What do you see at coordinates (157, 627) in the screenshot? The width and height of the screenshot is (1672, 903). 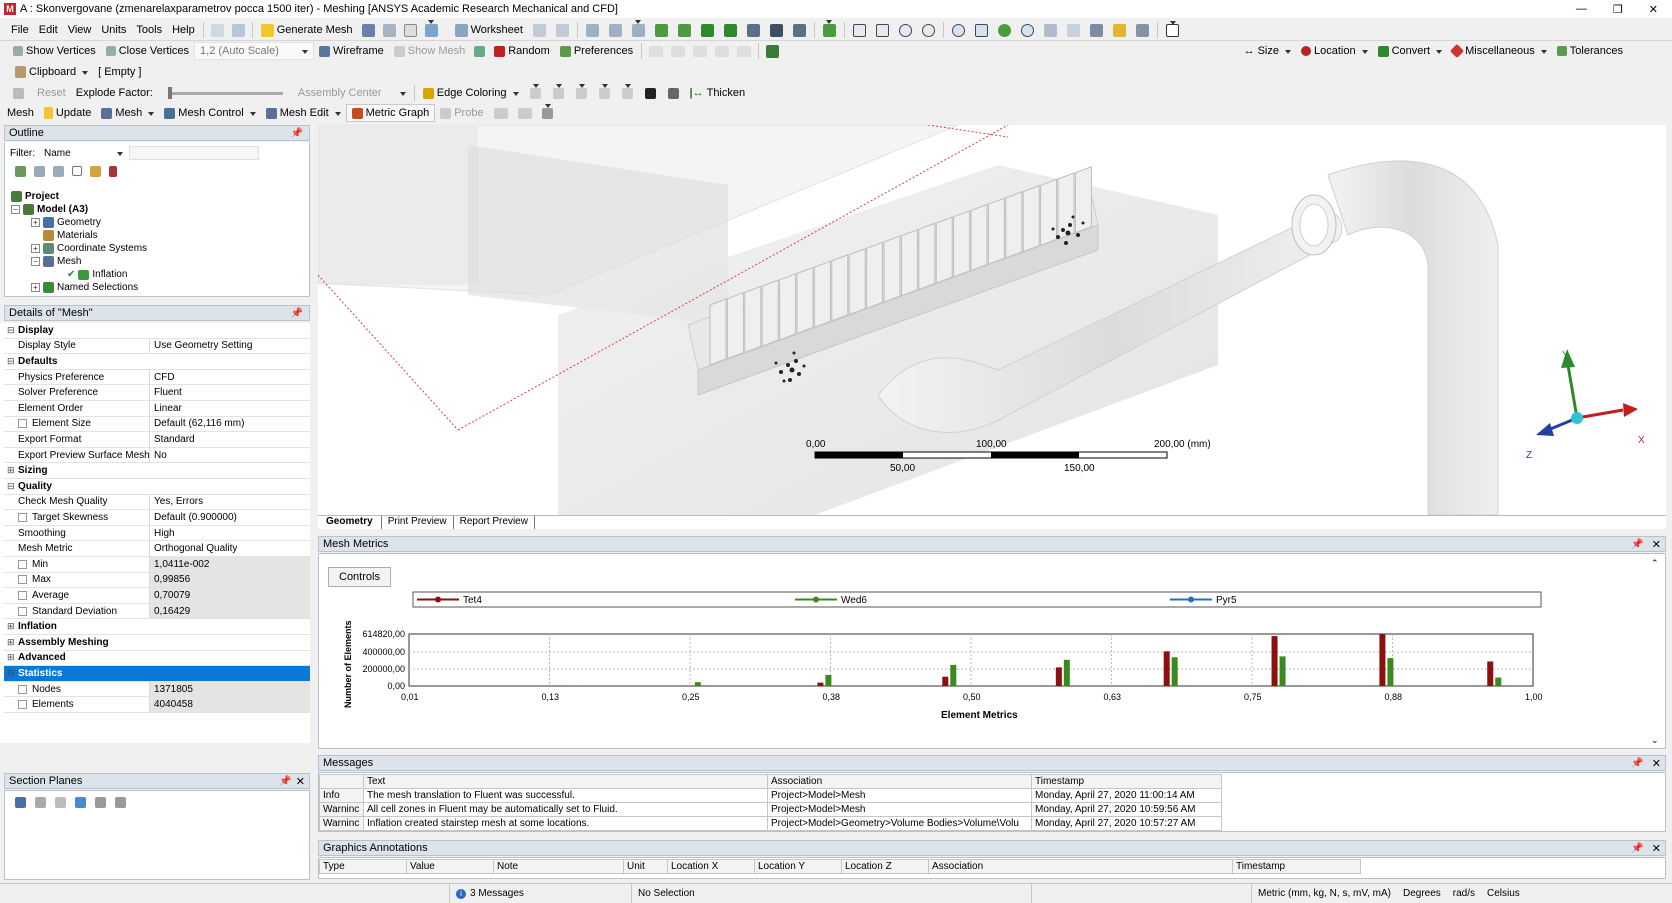 I see `details-section-inflation: ⊞ Inflation` at bounding box center [157, 627].